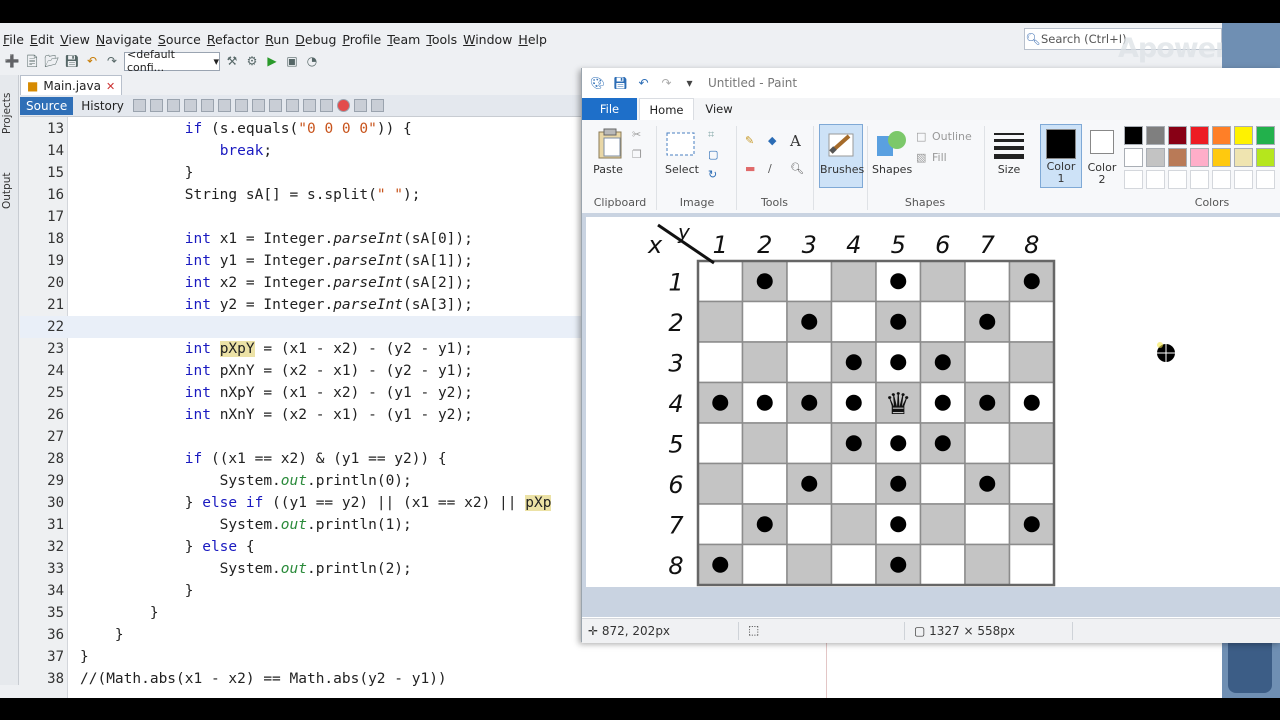  I want to click on new-project-icon: ➕, so click(12, 61).